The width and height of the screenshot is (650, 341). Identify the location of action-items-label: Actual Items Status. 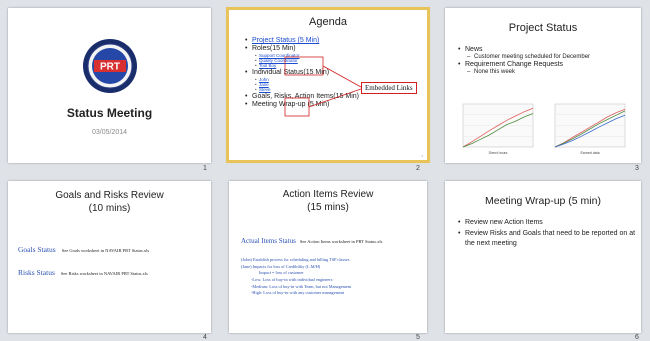
(268, 241).